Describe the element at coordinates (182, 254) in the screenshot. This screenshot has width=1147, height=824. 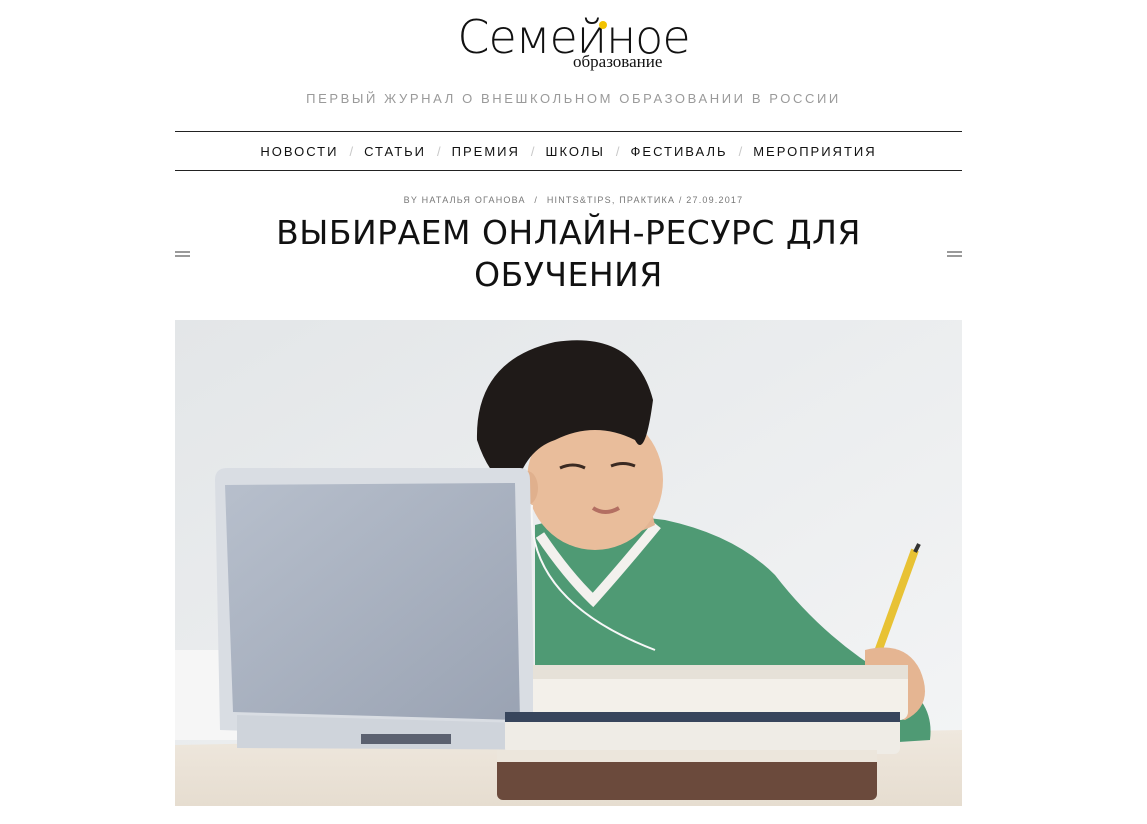
I see `title-decoration-left-icon` at that location.